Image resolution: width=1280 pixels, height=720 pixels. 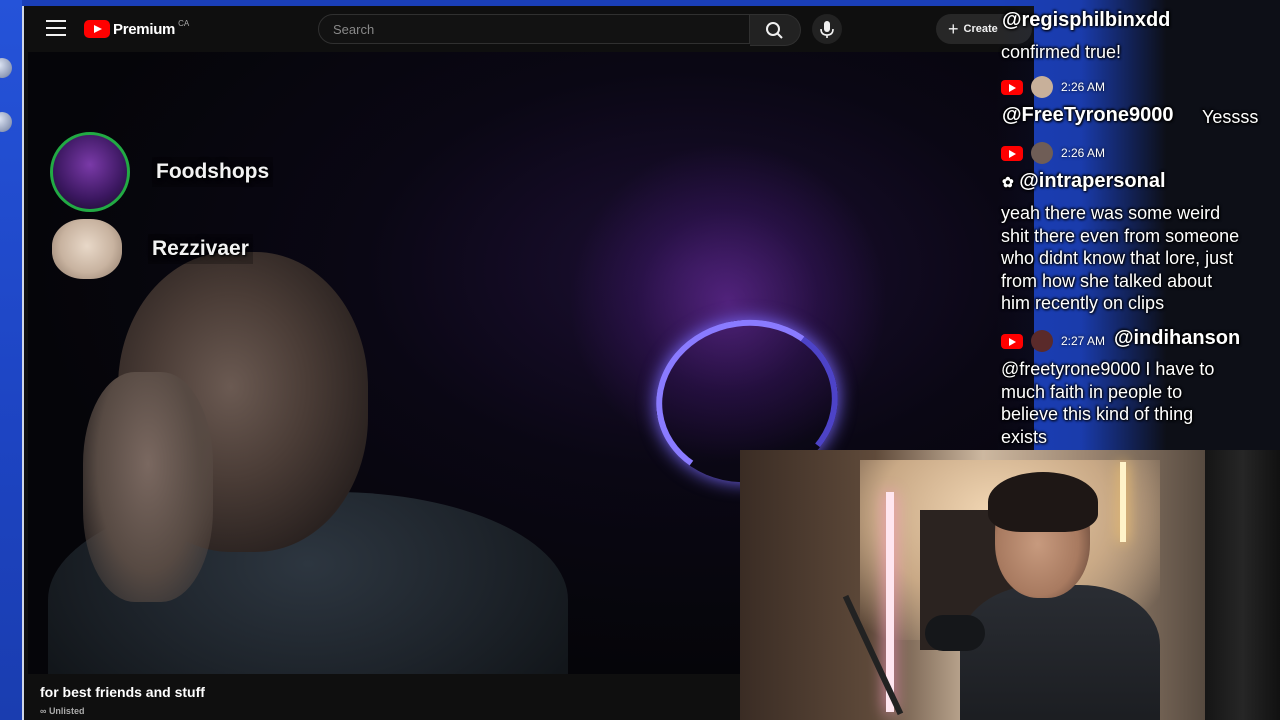 What do you see at coordinates (1107, 280) in the screenshot?
I see `chat-message-line: from how she talked about` at bounding box center [1107, 280].